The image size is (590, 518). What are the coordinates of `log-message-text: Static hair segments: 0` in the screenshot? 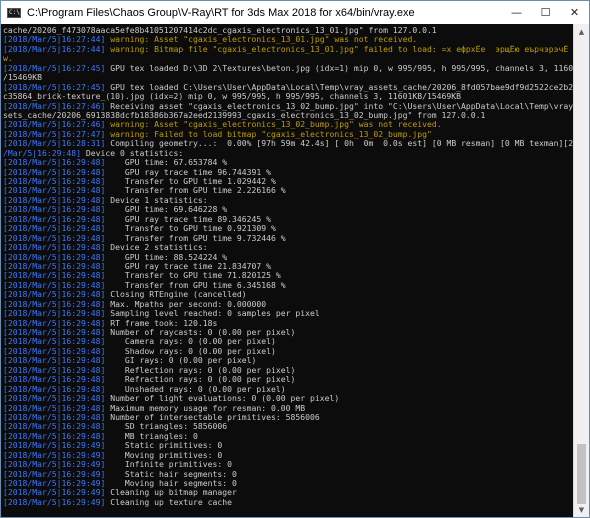 It's located at (171, 474).